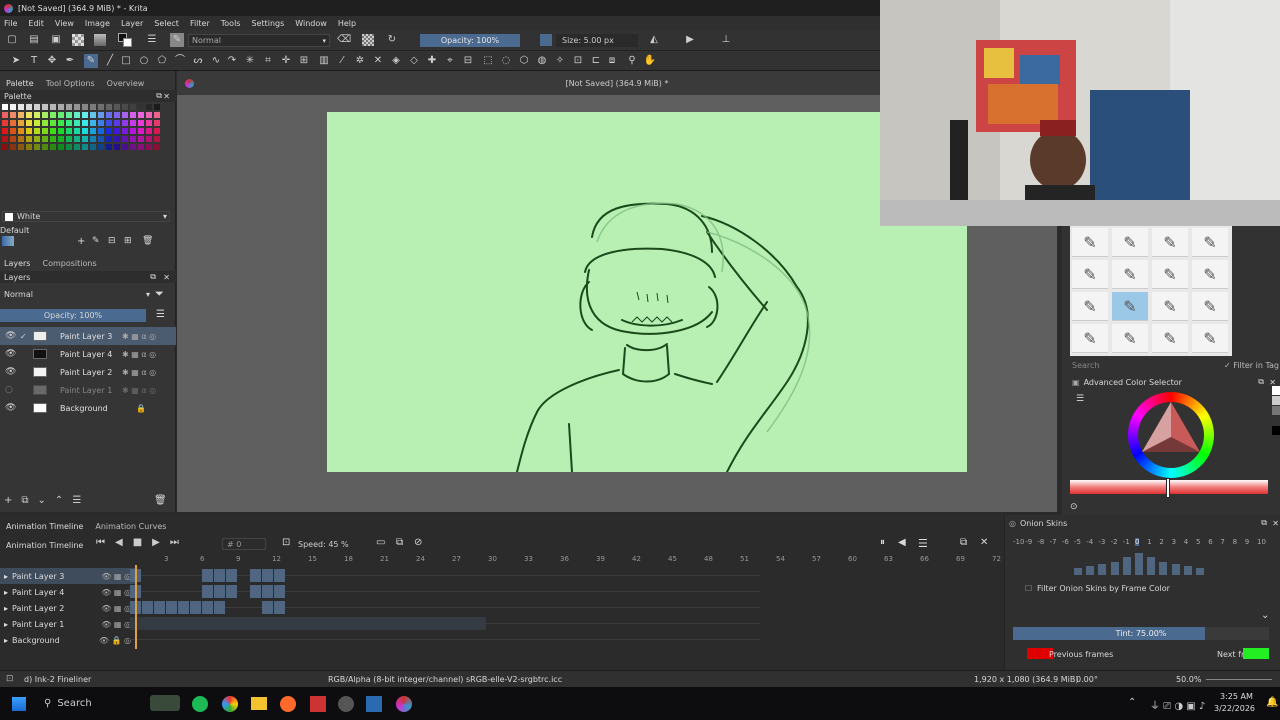  What do you see at coordinates (1239, 679) in the screenshot?
I see `zoom-slider` at bounding box center [1239, 679].